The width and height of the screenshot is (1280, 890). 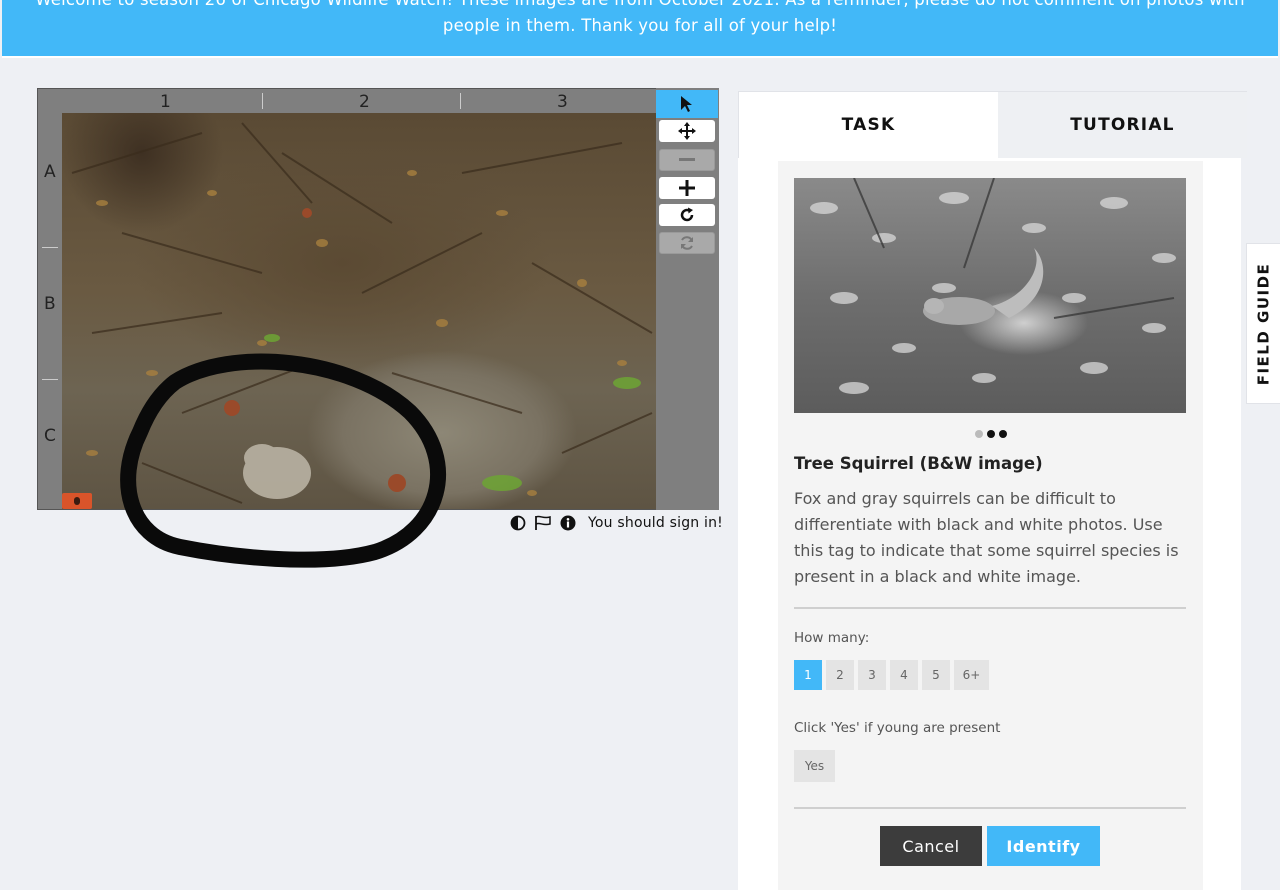 I want to click on rotate-icon, so click(x=687, y=214).